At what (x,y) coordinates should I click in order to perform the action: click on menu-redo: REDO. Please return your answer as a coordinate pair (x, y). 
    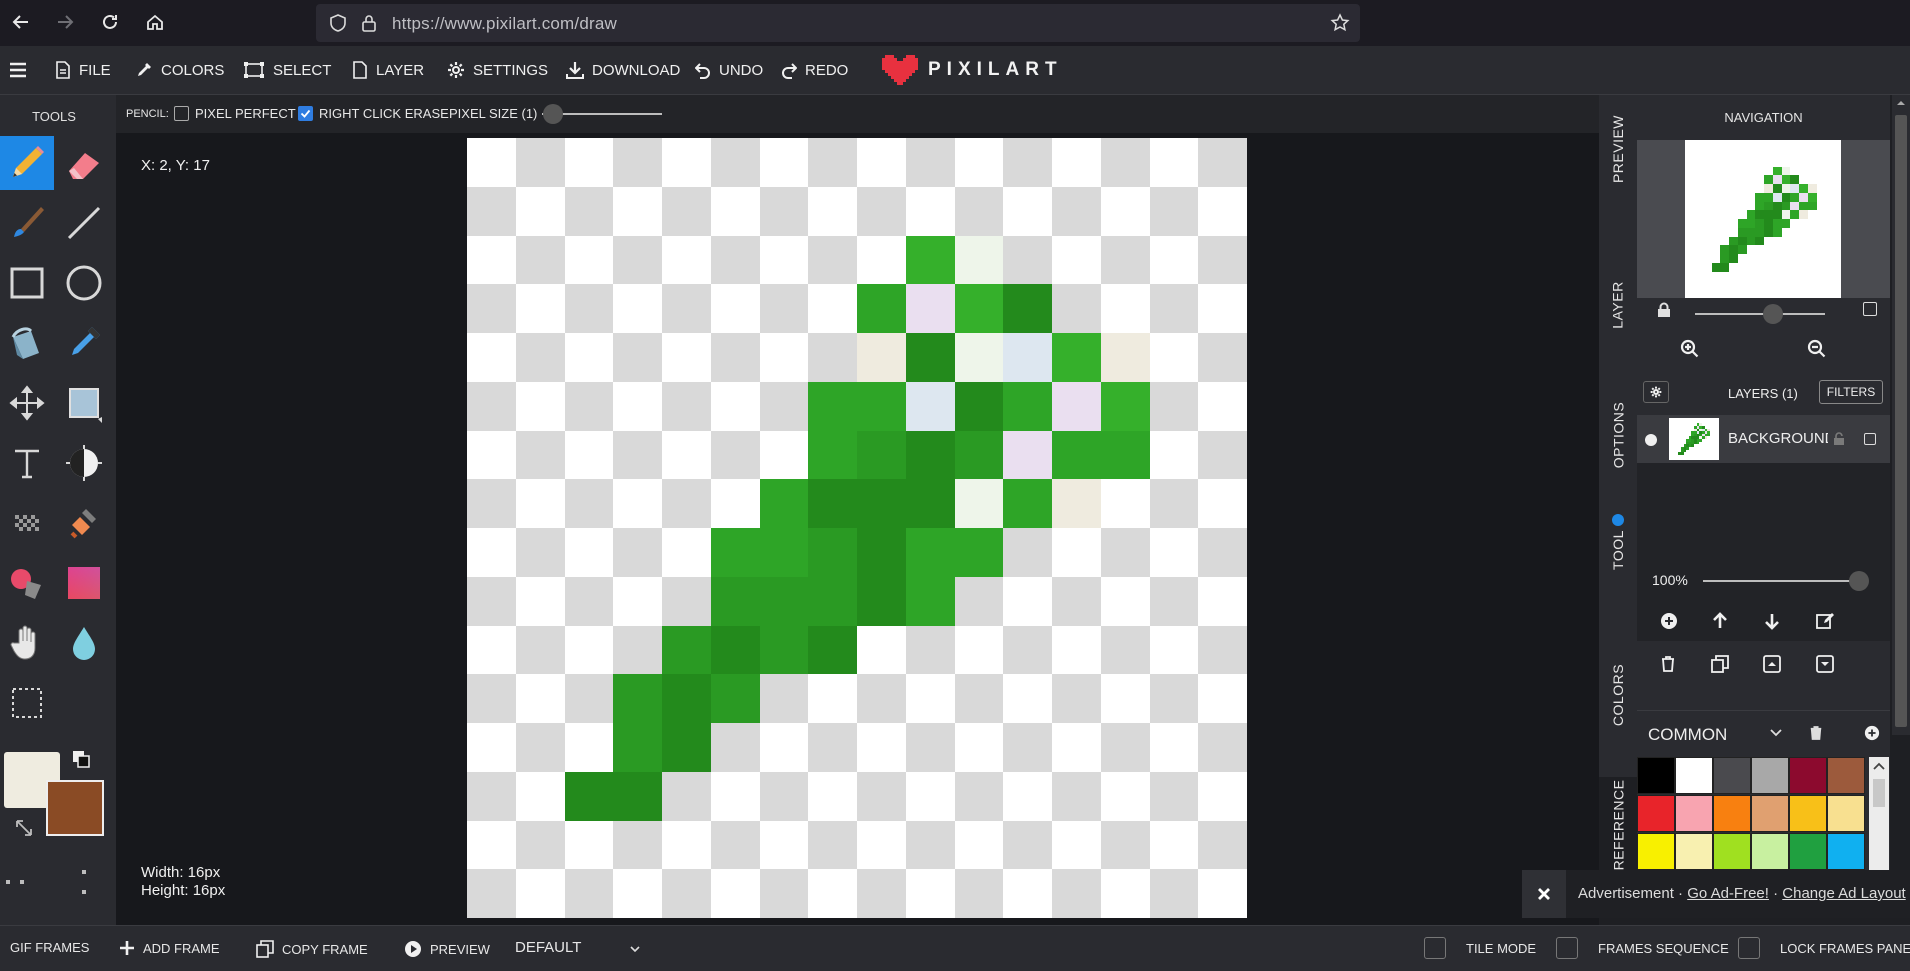
    Looking at the image, I should click on (814, 70).